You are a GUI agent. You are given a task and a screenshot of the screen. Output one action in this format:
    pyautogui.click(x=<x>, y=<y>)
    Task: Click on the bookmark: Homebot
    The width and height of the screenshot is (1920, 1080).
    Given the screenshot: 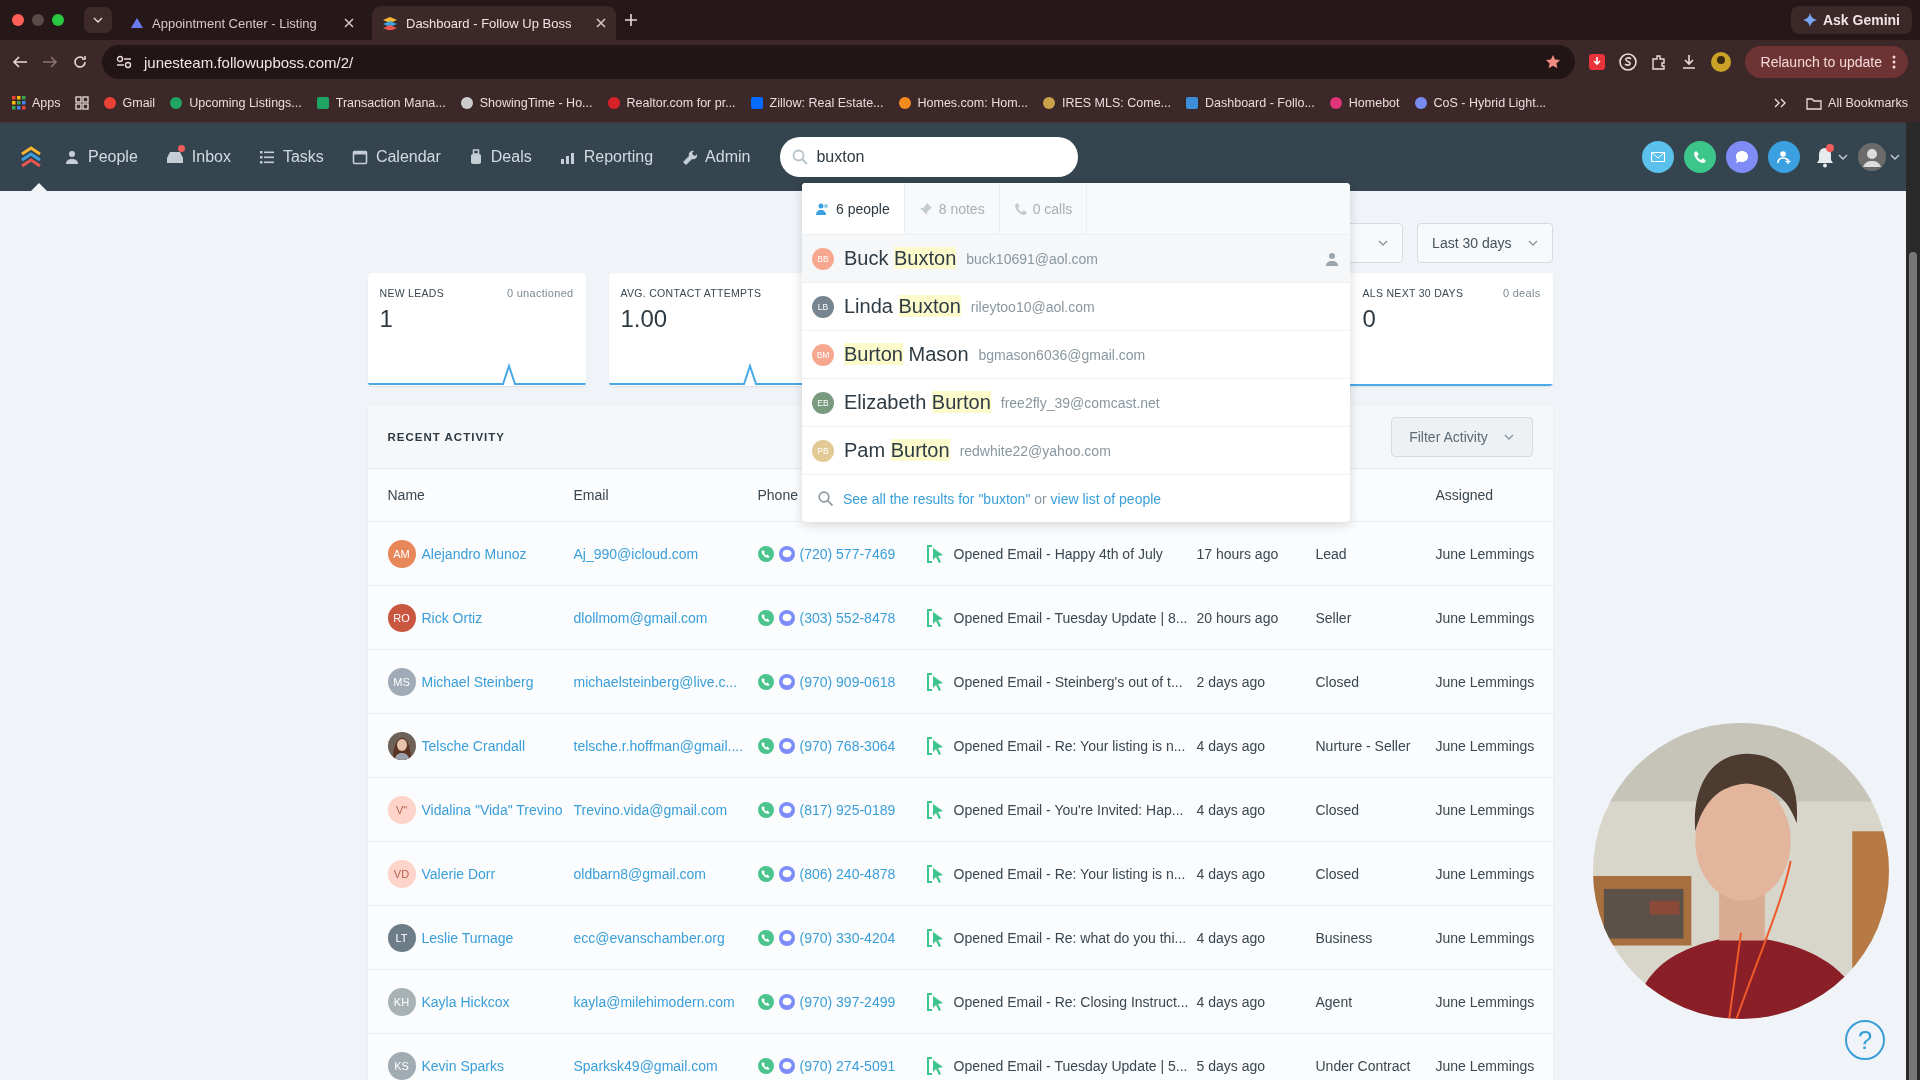 What is the action you would take?
    pyautogui.click(x=1364, y=103)
    